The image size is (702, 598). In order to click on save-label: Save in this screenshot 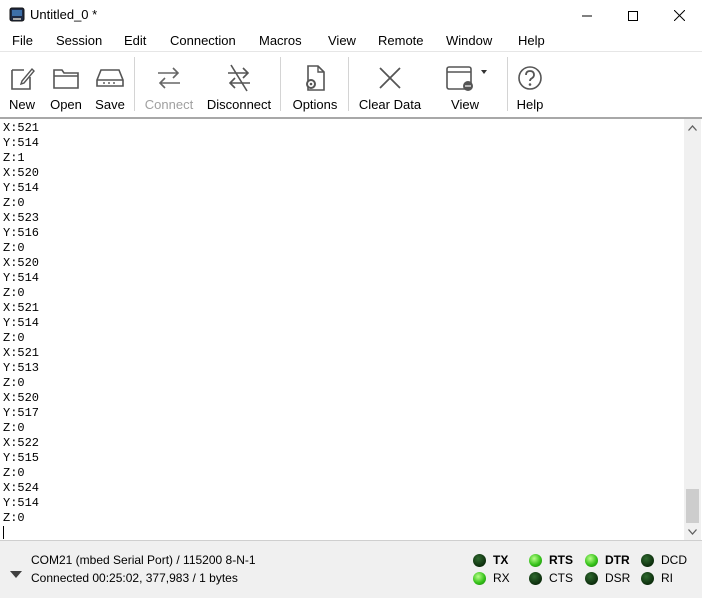, I will do `click(110, 104)`.